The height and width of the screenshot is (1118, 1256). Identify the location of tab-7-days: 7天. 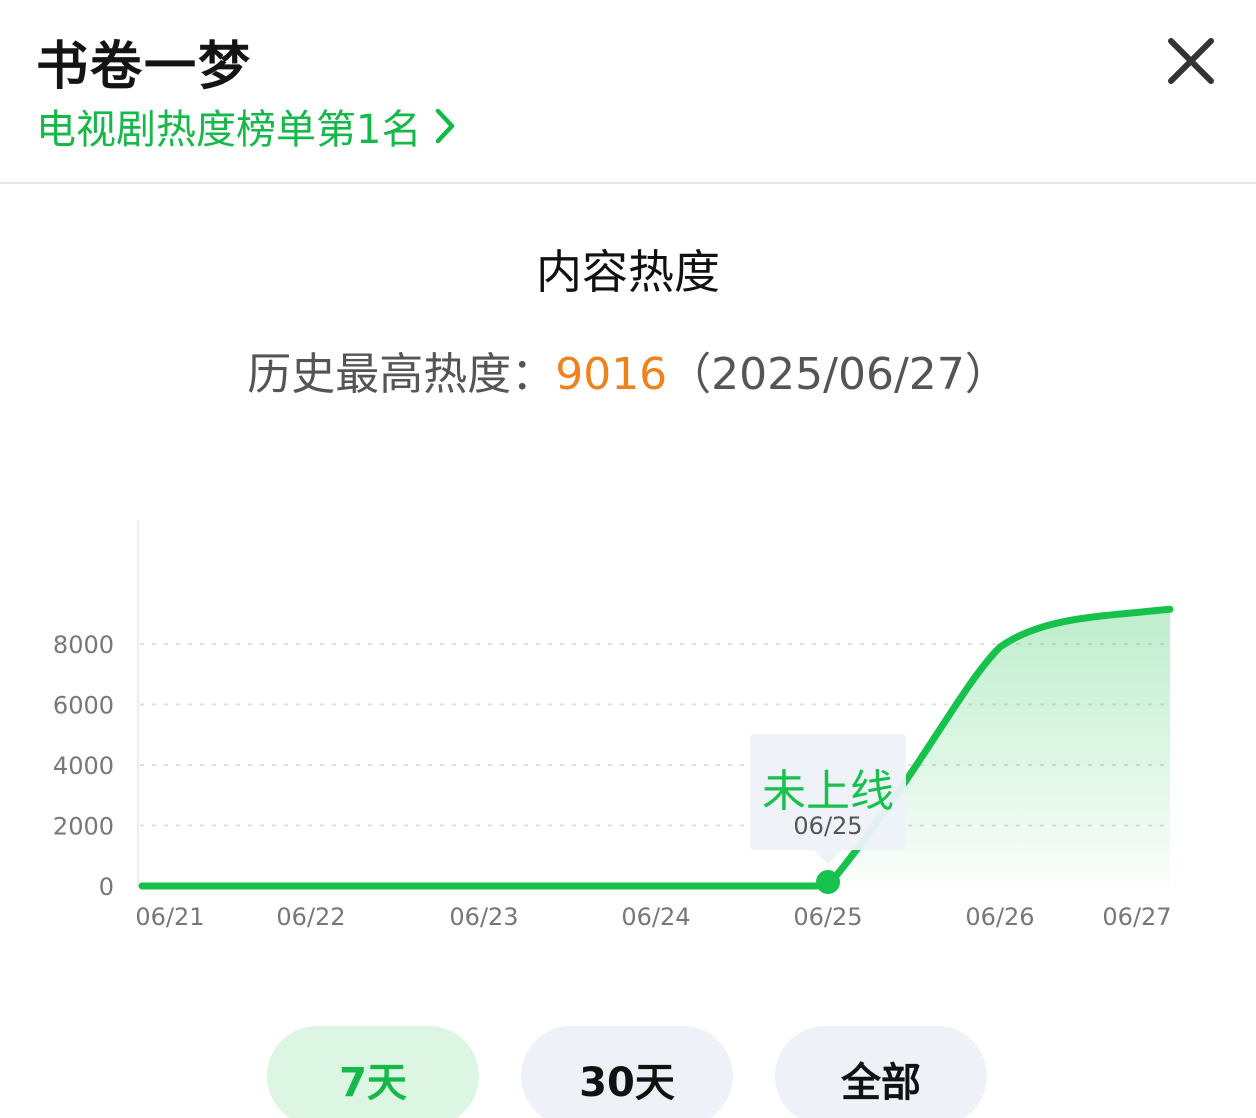
(373, 1072).